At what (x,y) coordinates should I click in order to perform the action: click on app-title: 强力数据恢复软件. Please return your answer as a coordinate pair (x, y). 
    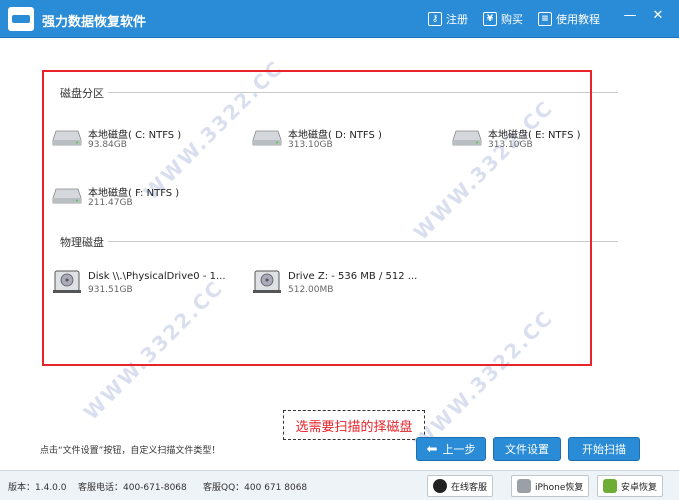
    Looking at the image, I should click on (94, 22).